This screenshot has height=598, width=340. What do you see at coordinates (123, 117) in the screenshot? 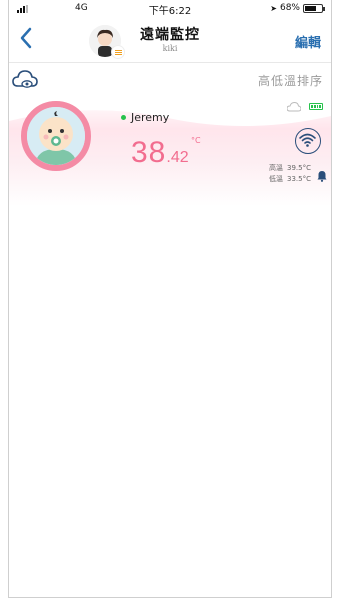
I see `online-status-dot` at bounding box center [123, 117].